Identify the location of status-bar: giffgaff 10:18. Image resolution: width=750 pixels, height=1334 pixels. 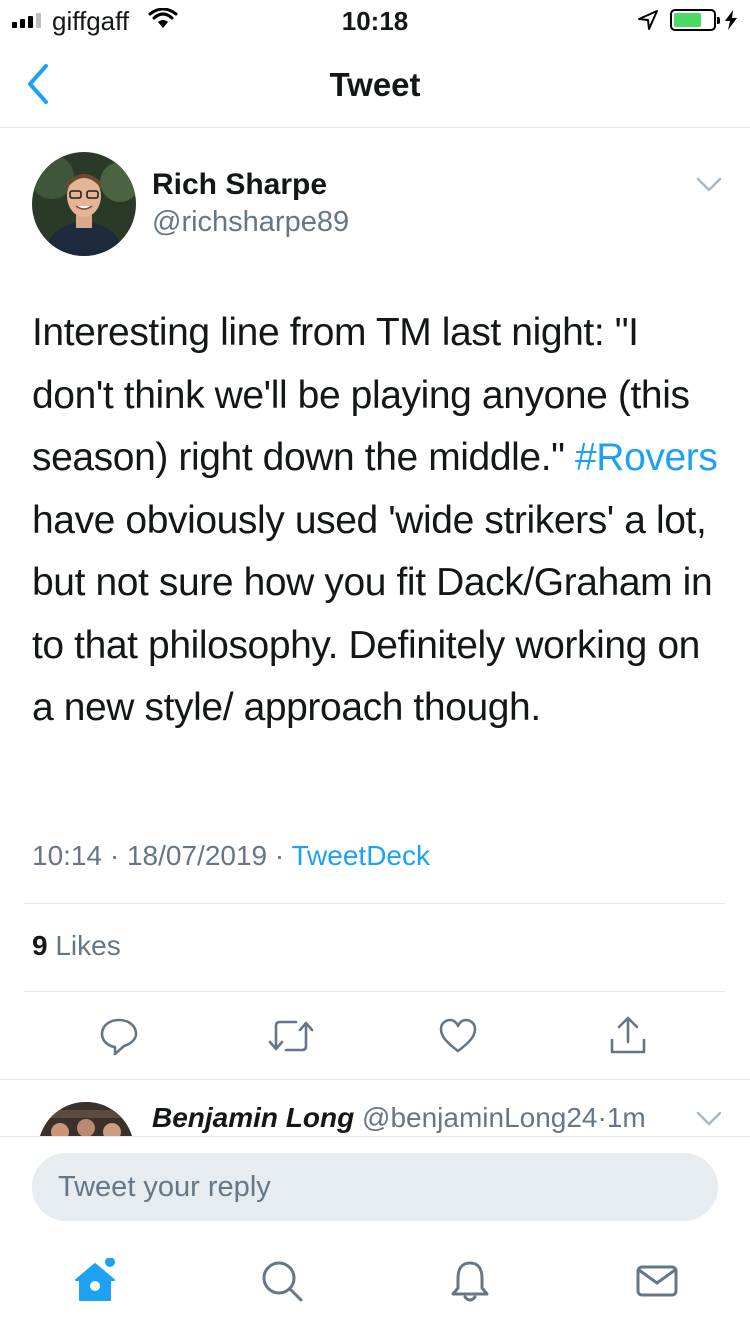
(375, 20).